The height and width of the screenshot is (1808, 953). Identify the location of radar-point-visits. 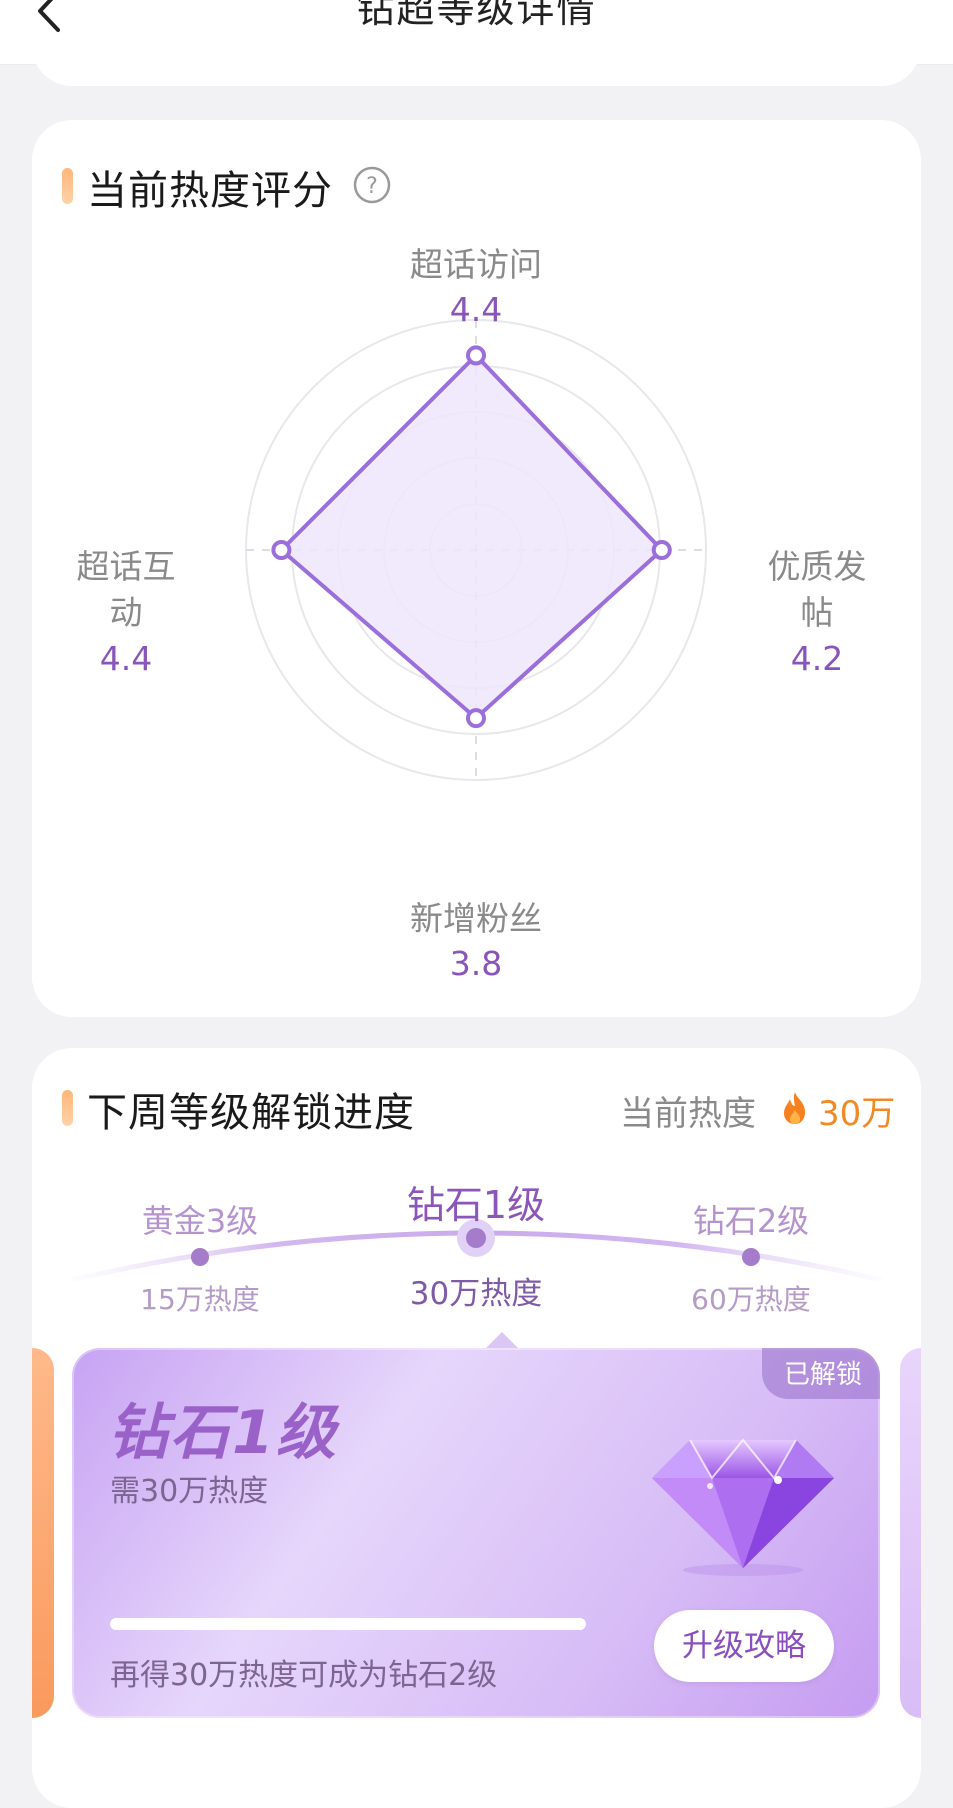
(476, 355).